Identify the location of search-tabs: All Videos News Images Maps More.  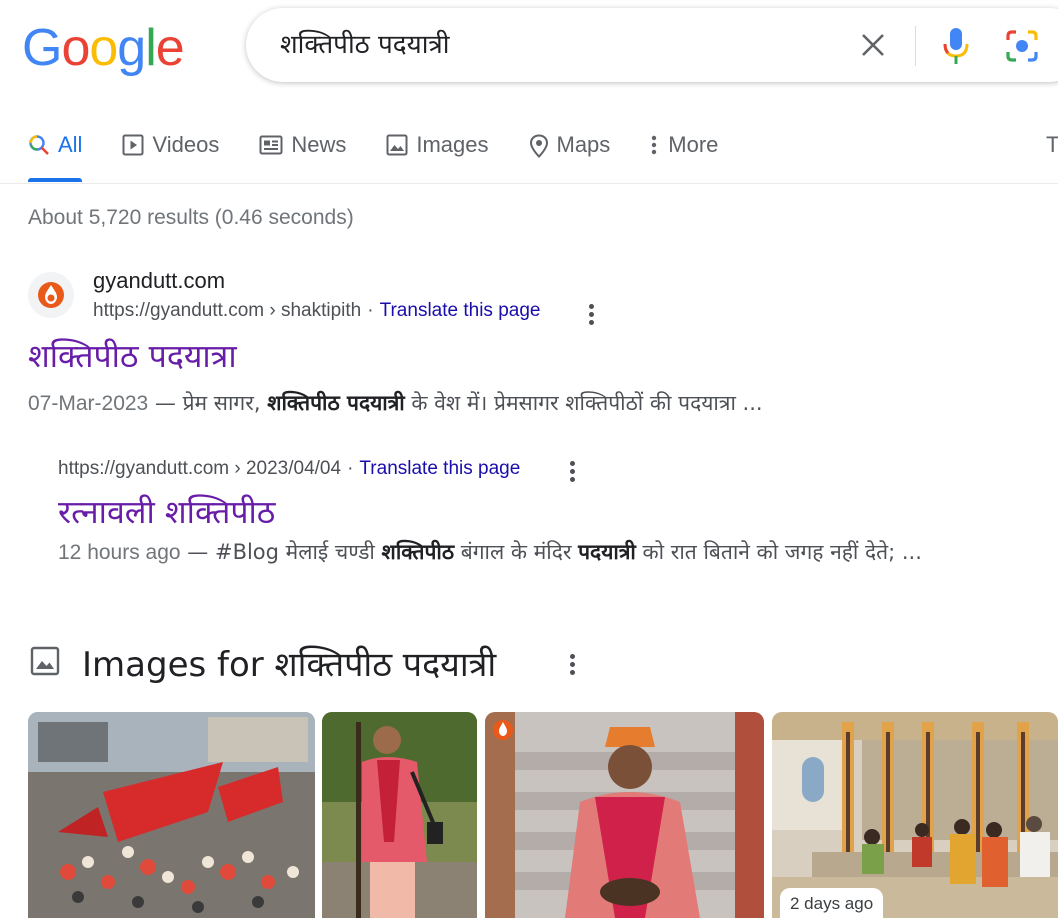
(393, 153).